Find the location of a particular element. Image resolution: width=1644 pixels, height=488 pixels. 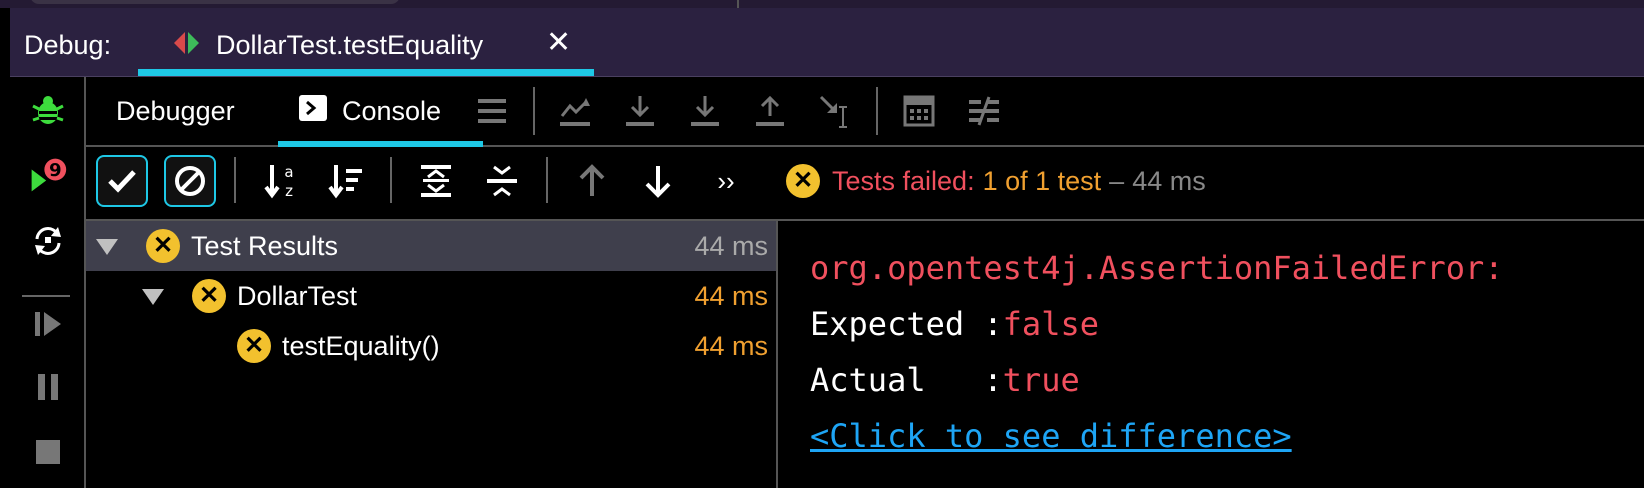

sort-by-duration-button is located at coordinates (346, 181).